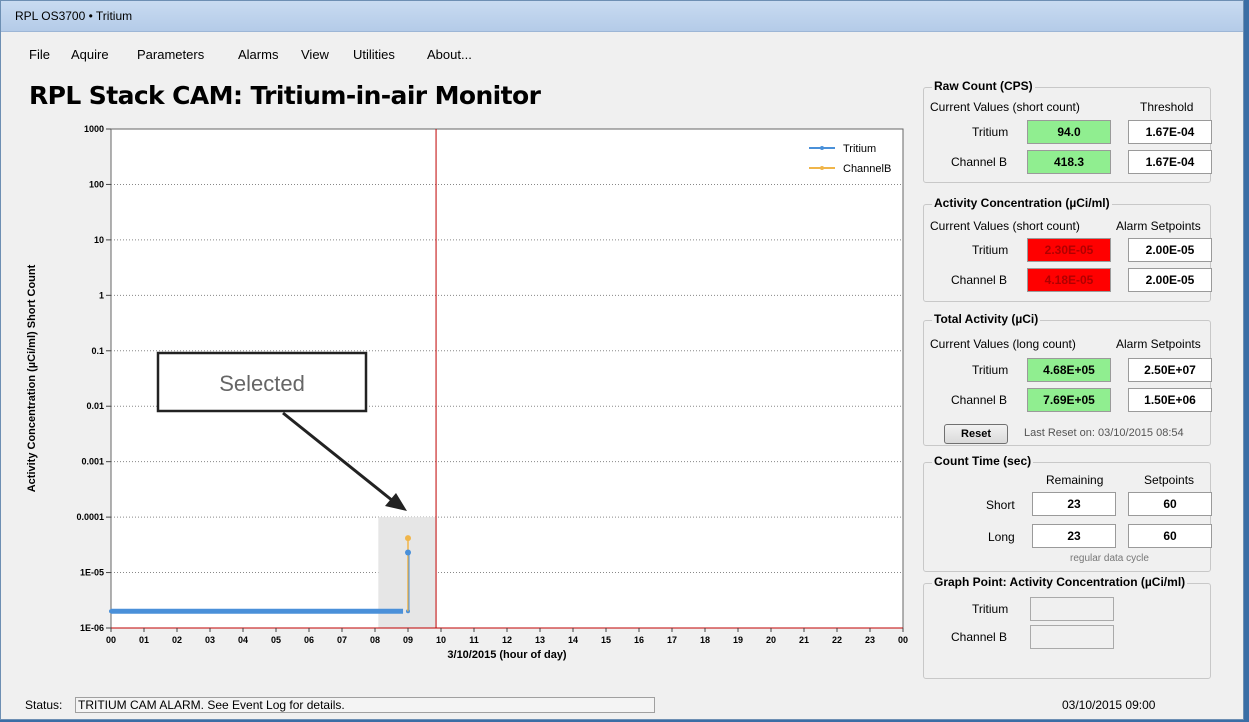 This screenshot has height=722, width=1249. What do you see at coordinates (1022, 203) in the screenshot?
I see `activity-concentration-title: Activity Concentration (µCi/ml)` at bounding box center [1022, 203].